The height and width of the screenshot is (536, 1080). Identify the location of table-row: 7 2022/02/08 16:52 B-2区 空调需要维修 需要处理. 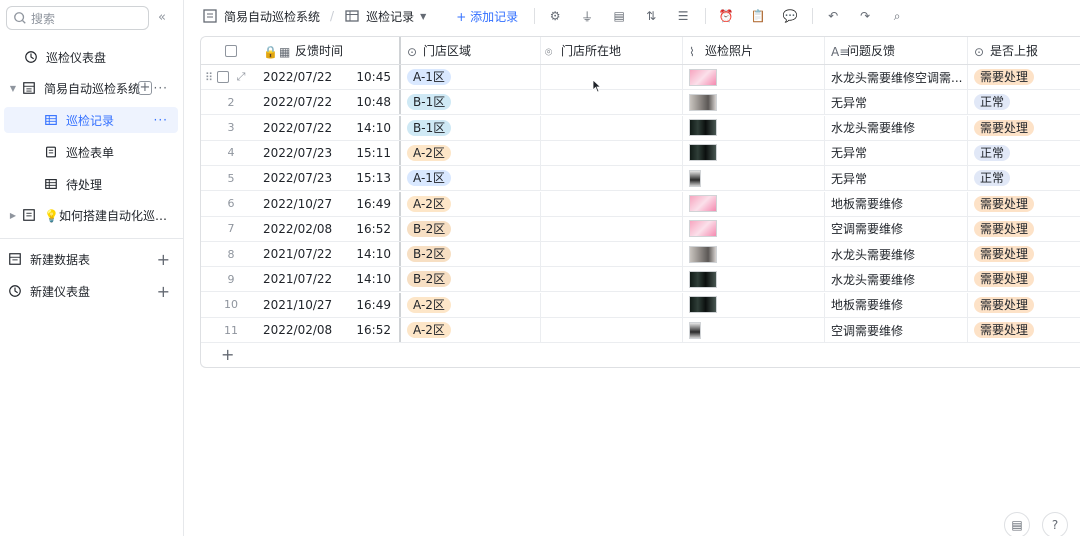
(640, 229).